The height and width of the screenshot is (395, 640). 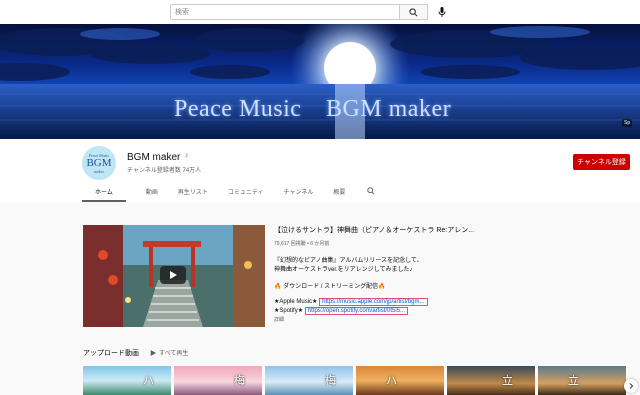 I want to click on description-line: 『幻想的なピアノ曲集』アルバムリリースを記念して、, so click(x=348, y=261).